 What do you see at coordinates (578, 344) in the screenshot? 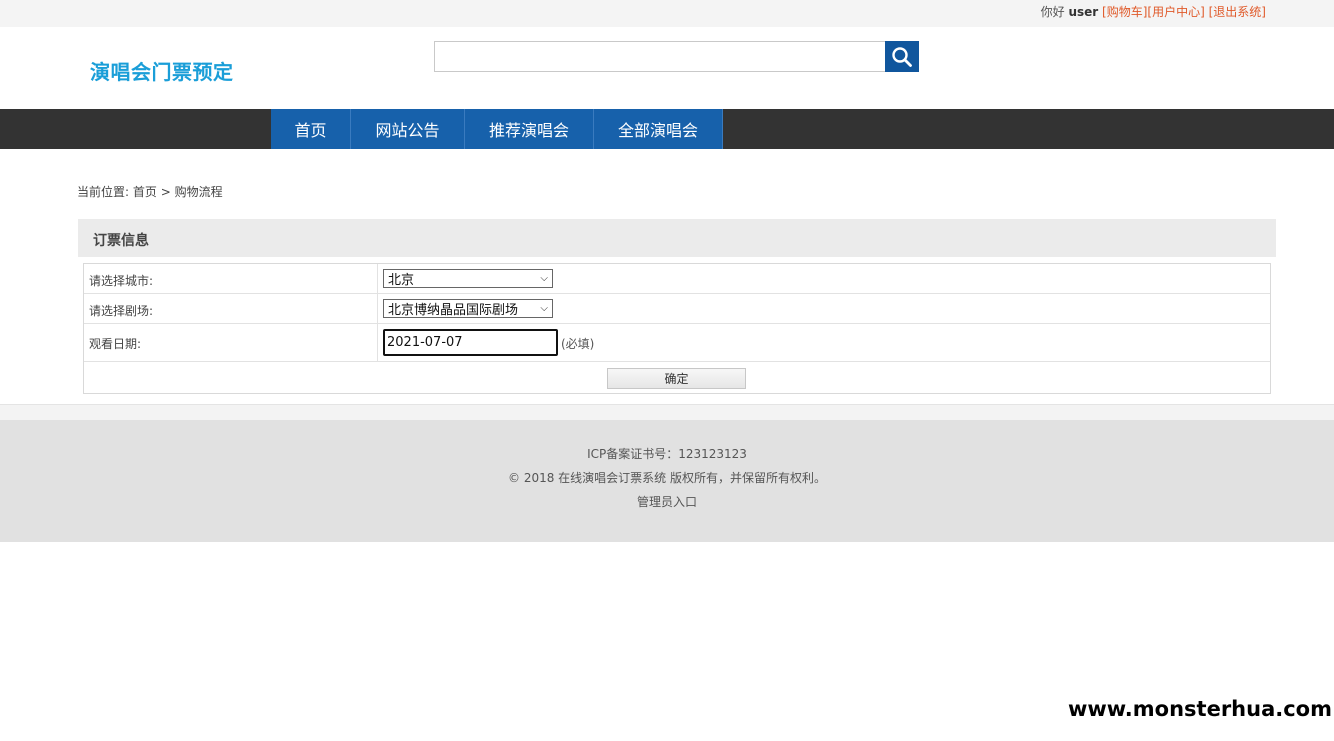
I see `required-note: (必填)` at bounding box center [578, 344].